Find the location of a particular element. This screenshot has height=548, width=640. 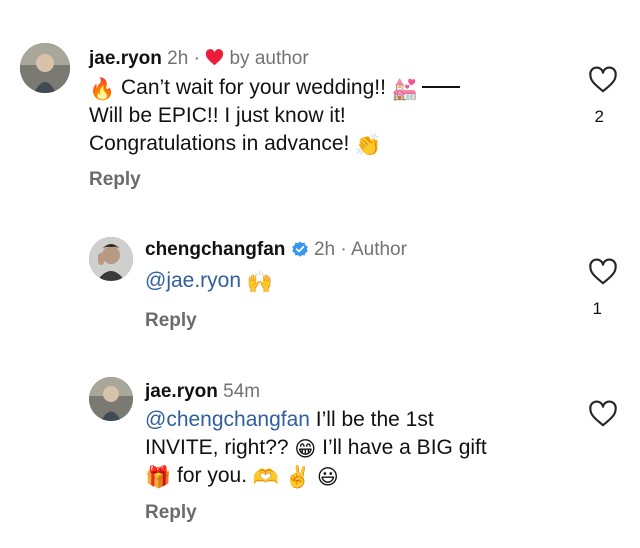

comment-line-text: I’ll be the 1st is located at coordinates (371, 419).